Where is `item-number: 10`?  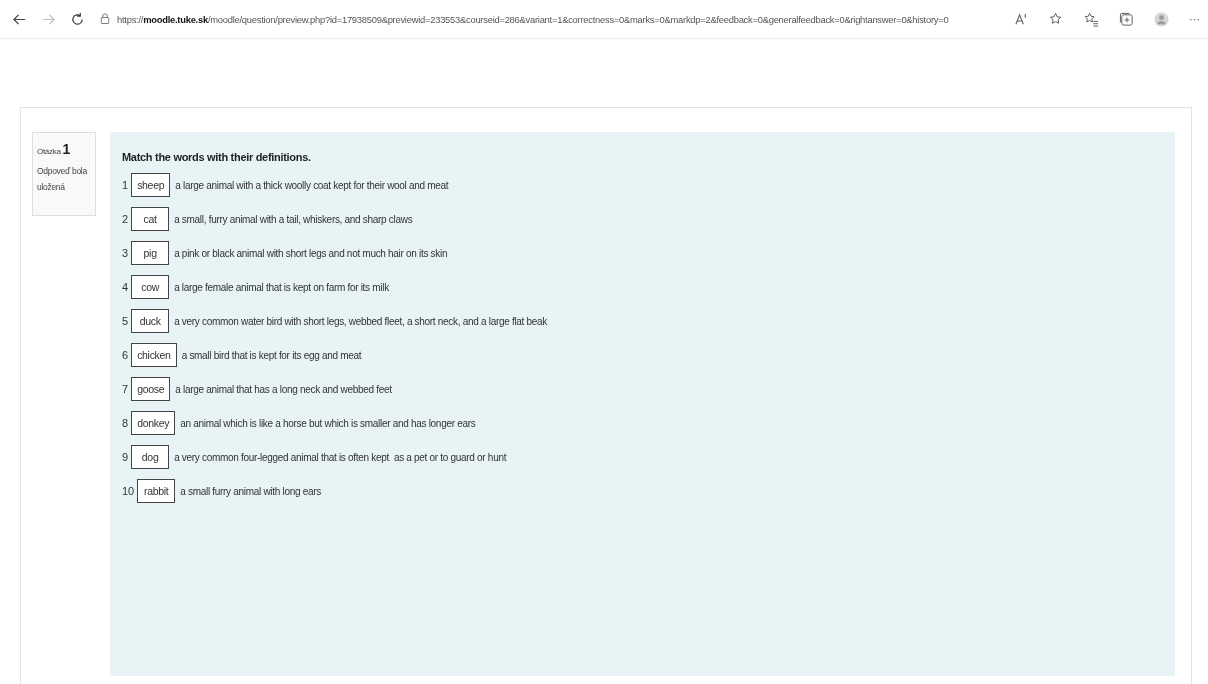 item-number: 10 is located at coordinates (128, 491).